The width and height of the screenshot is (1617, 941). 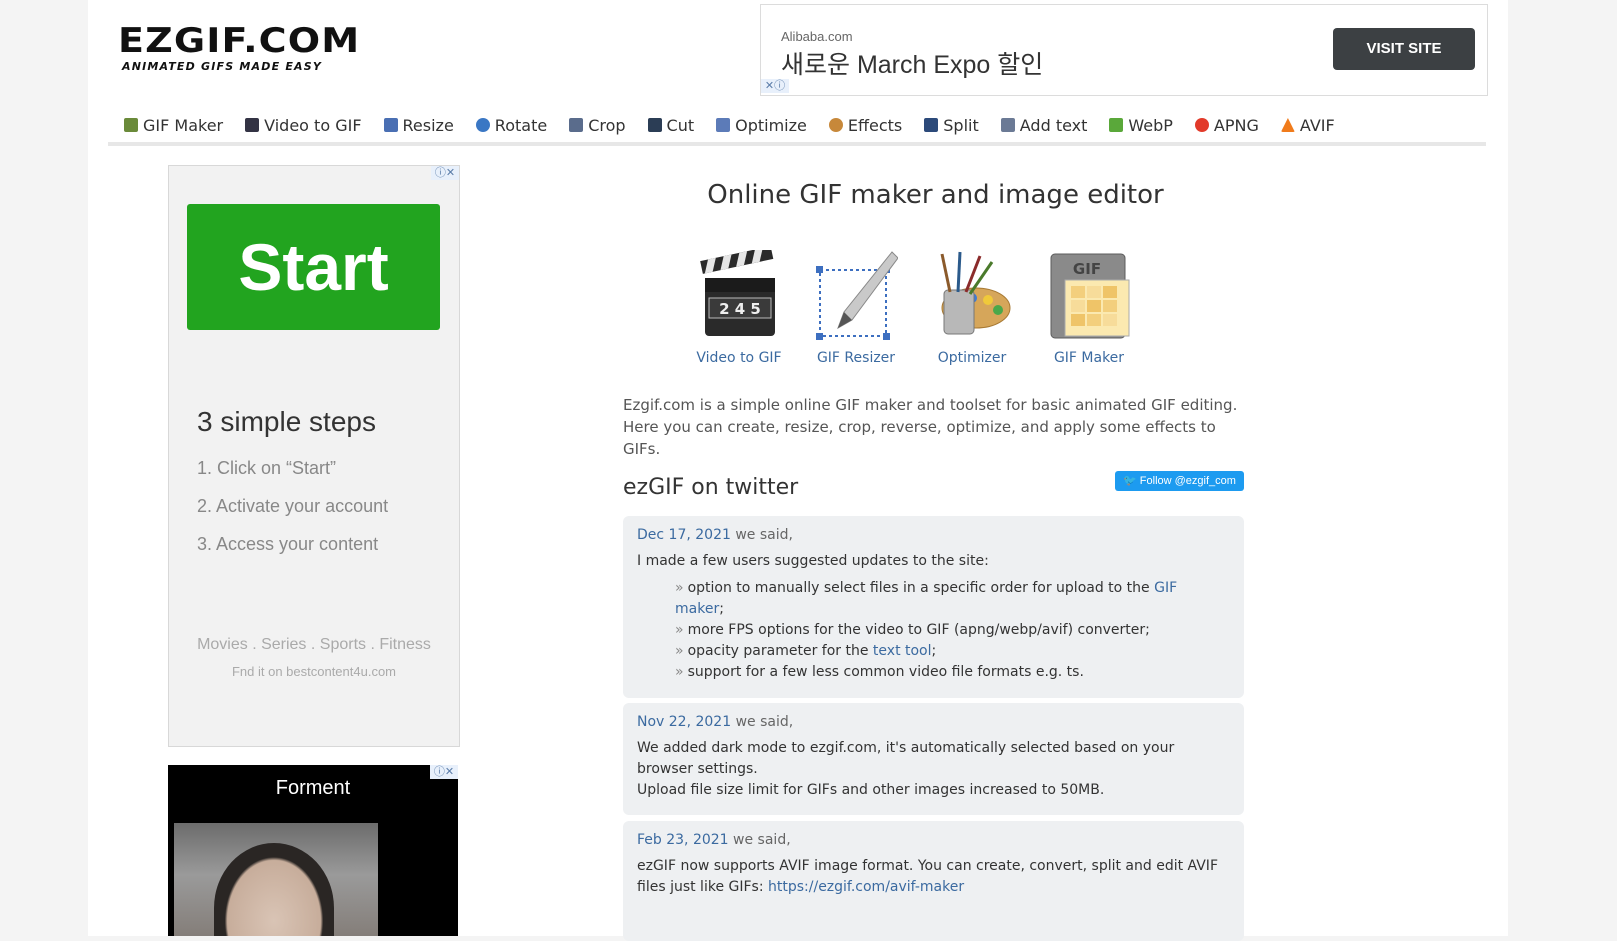 What do you see at coordinates (1141, 125) in the screenshot?
I see `nav-webp: WebP` at bounding box center [1141, 125].